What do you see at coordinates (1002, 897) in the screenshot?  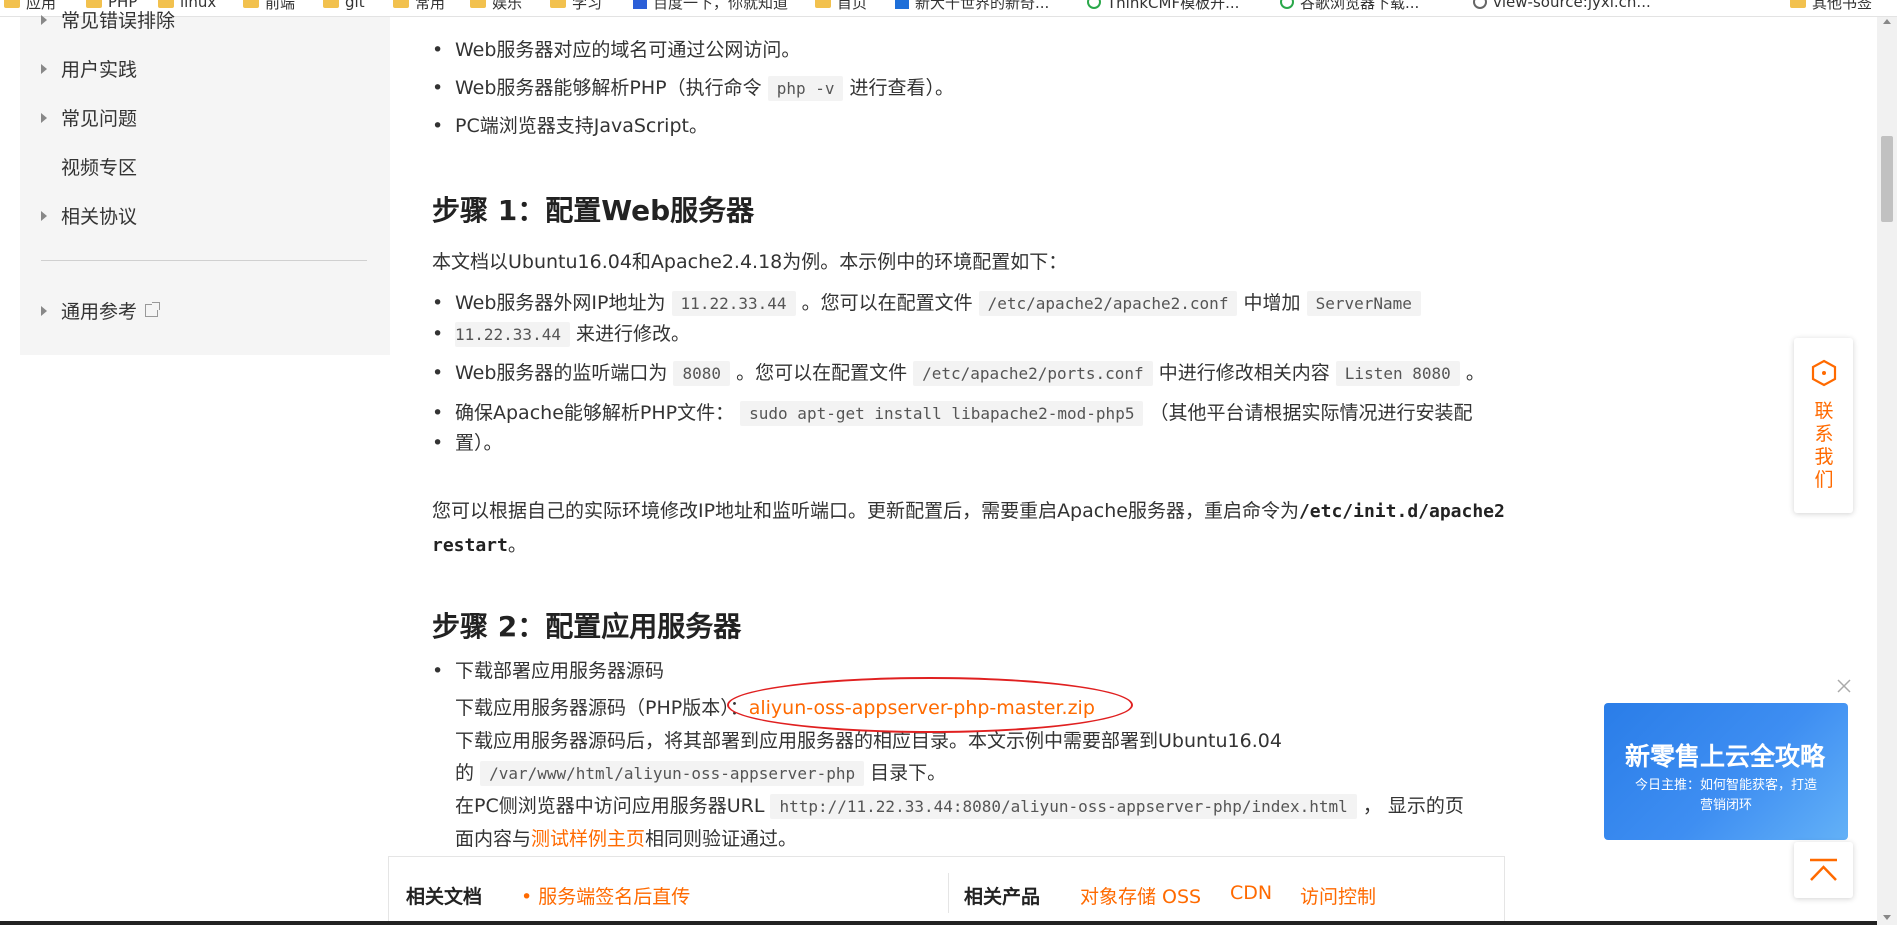 I see `related-products-label: 相关产品` at bounding box center [1002, 897].